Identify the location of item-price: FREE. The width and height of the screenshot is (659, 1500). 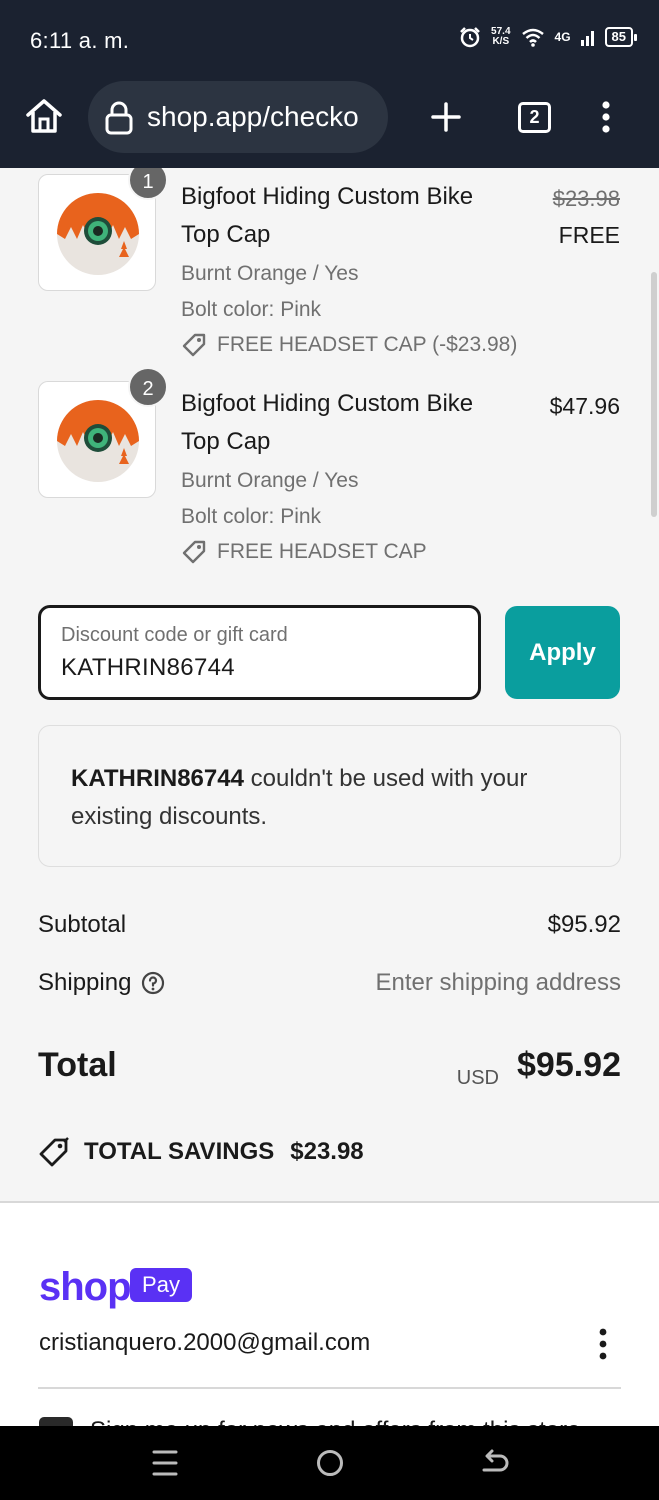
(589, 235).